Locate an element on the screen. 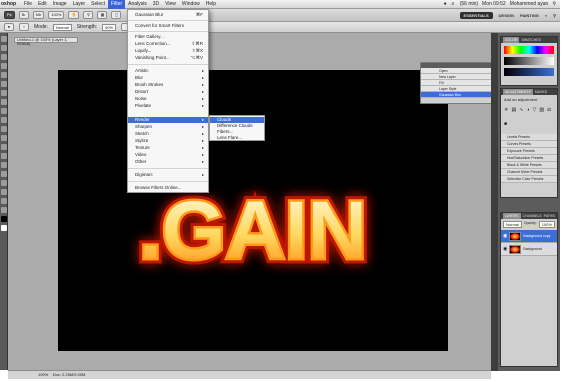 Image resolution: width=571 pixels, height=382 pixels. menu-item-lens-correction: Lens Correction... ⇧⌘R is located at coordinates (168, 44).